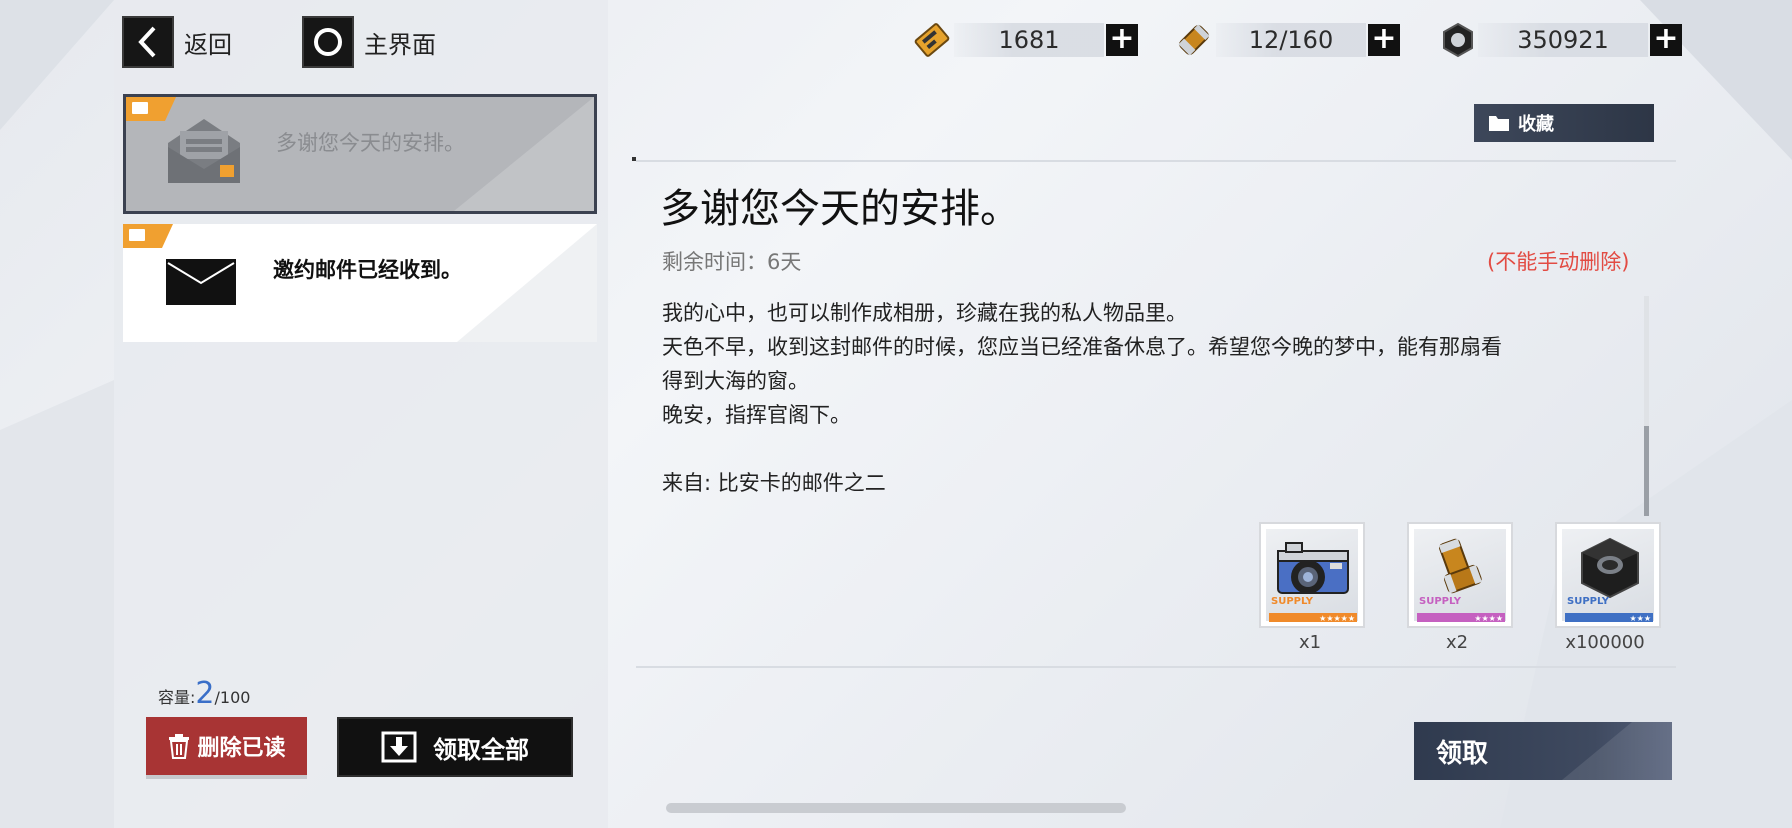 Image resolution: width=1792 pixels, height=828 pixels. What do you see at coordinates (774, 483) in the screenshot?
I see `mail-line: 来自: 比安卡的邮件之二` at bounding box center [774, 483].